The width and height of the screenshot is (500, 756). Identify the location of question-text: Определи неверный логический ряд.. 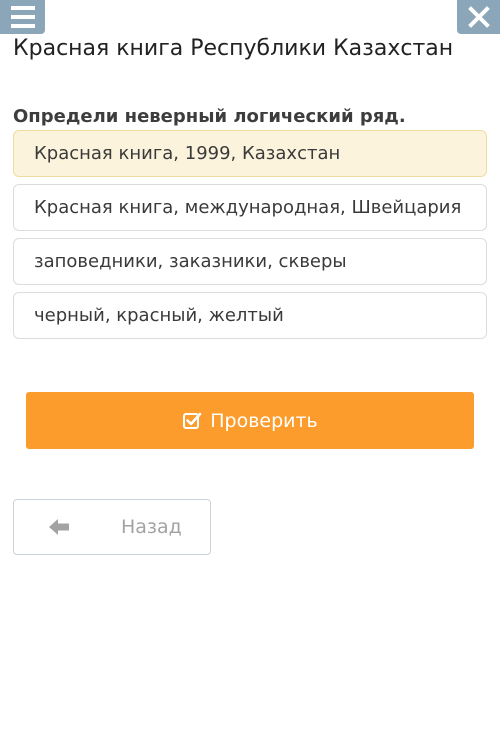
(209, 116).